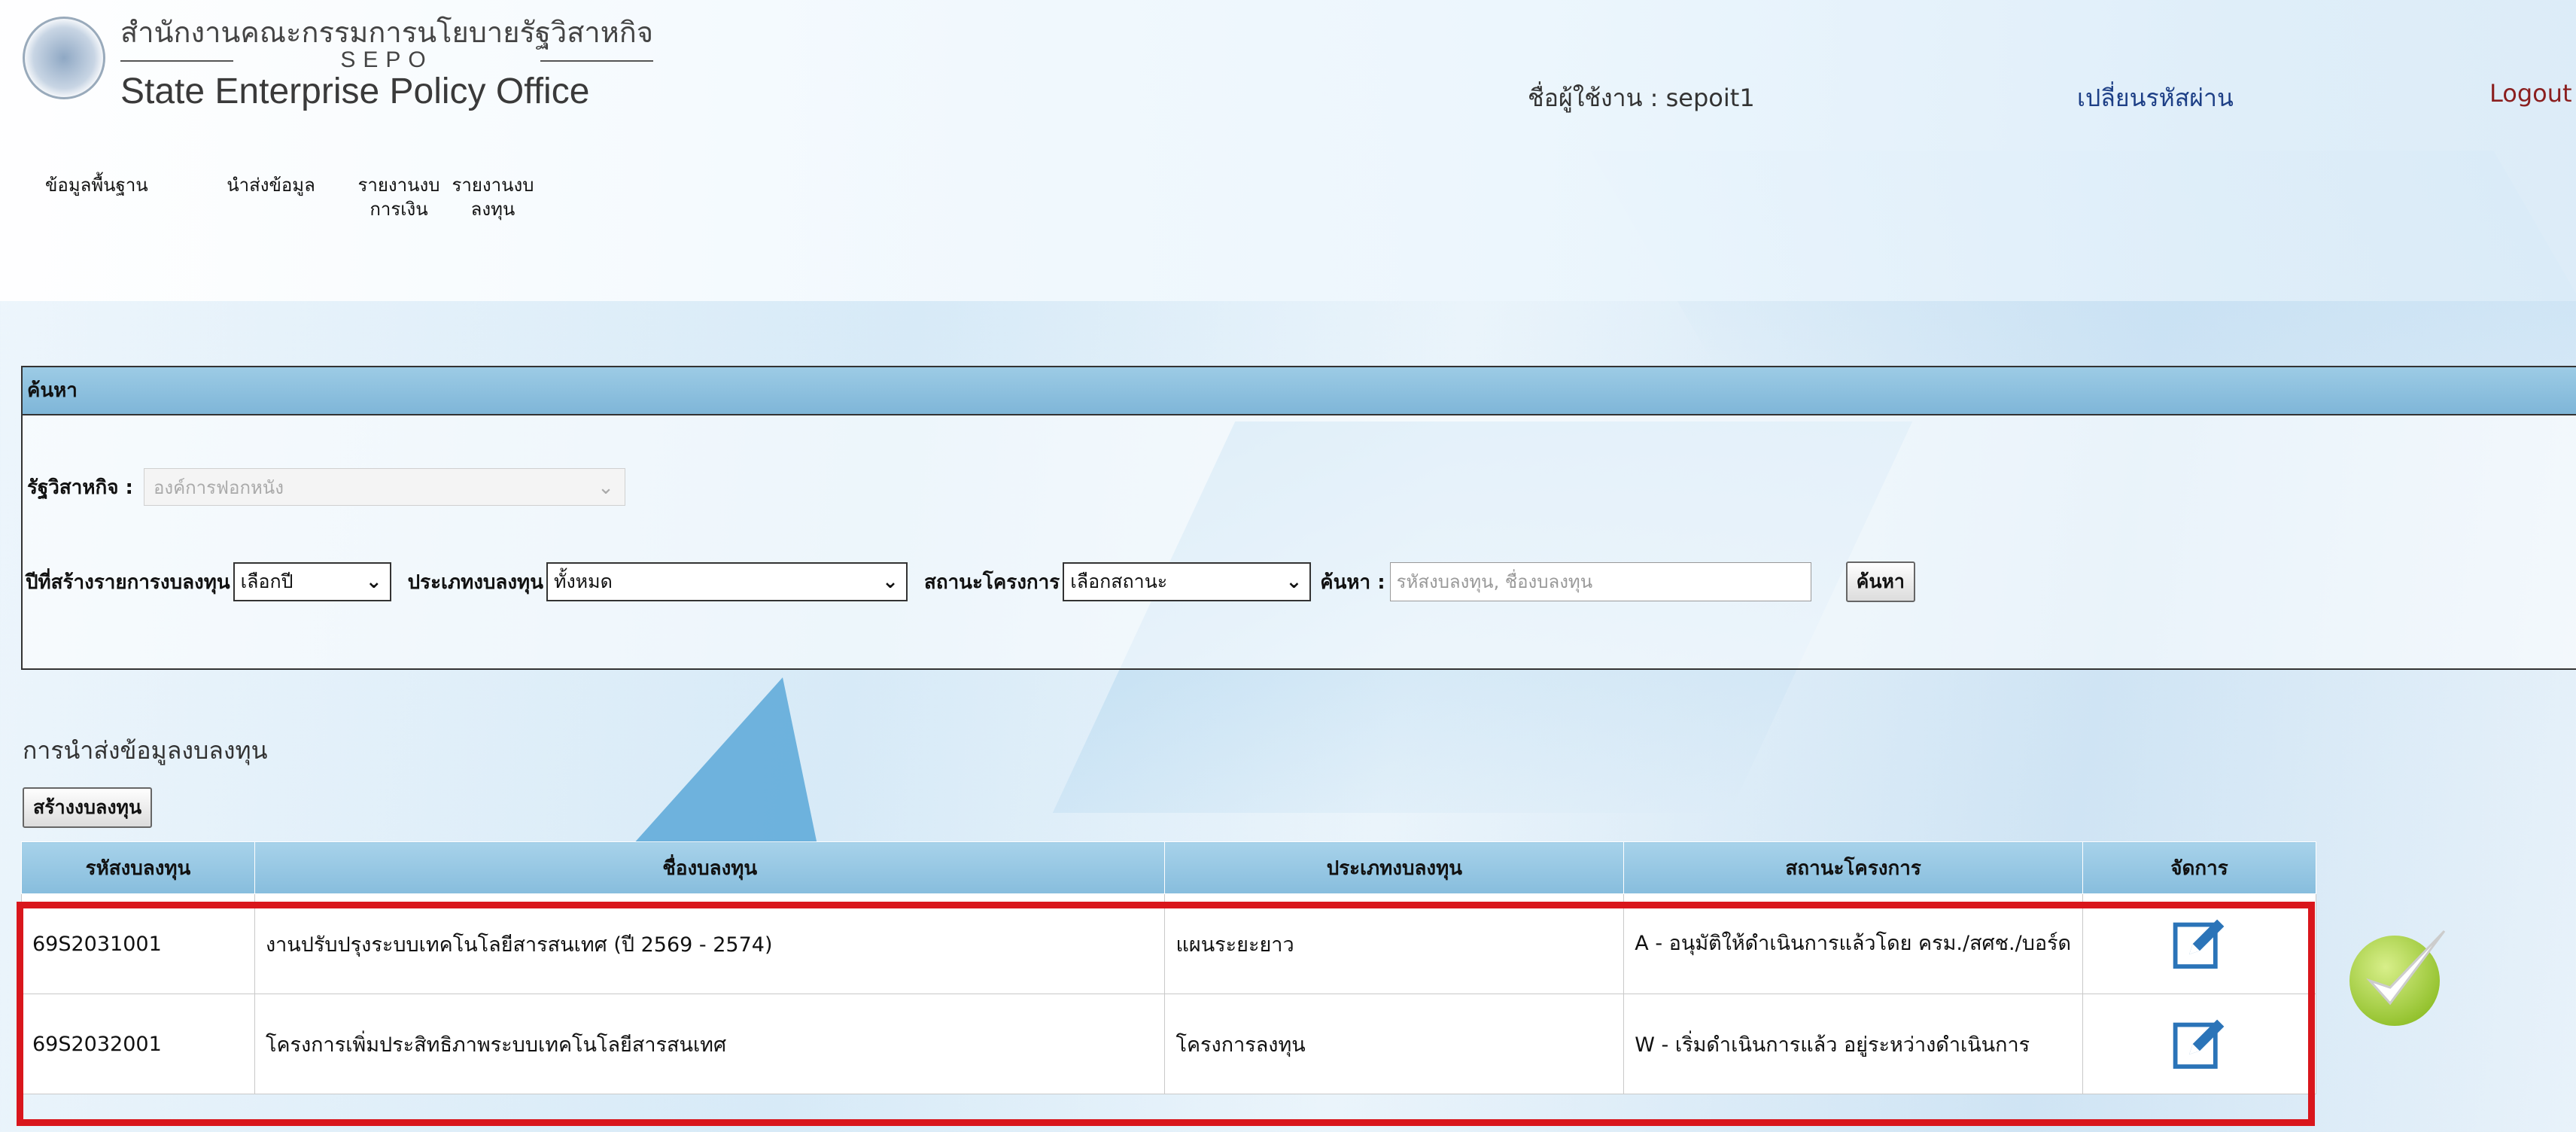 The image size is (2576, 1132). I want to click on logo-english-text: State Enterprise Policy Office, so click(355, 91).